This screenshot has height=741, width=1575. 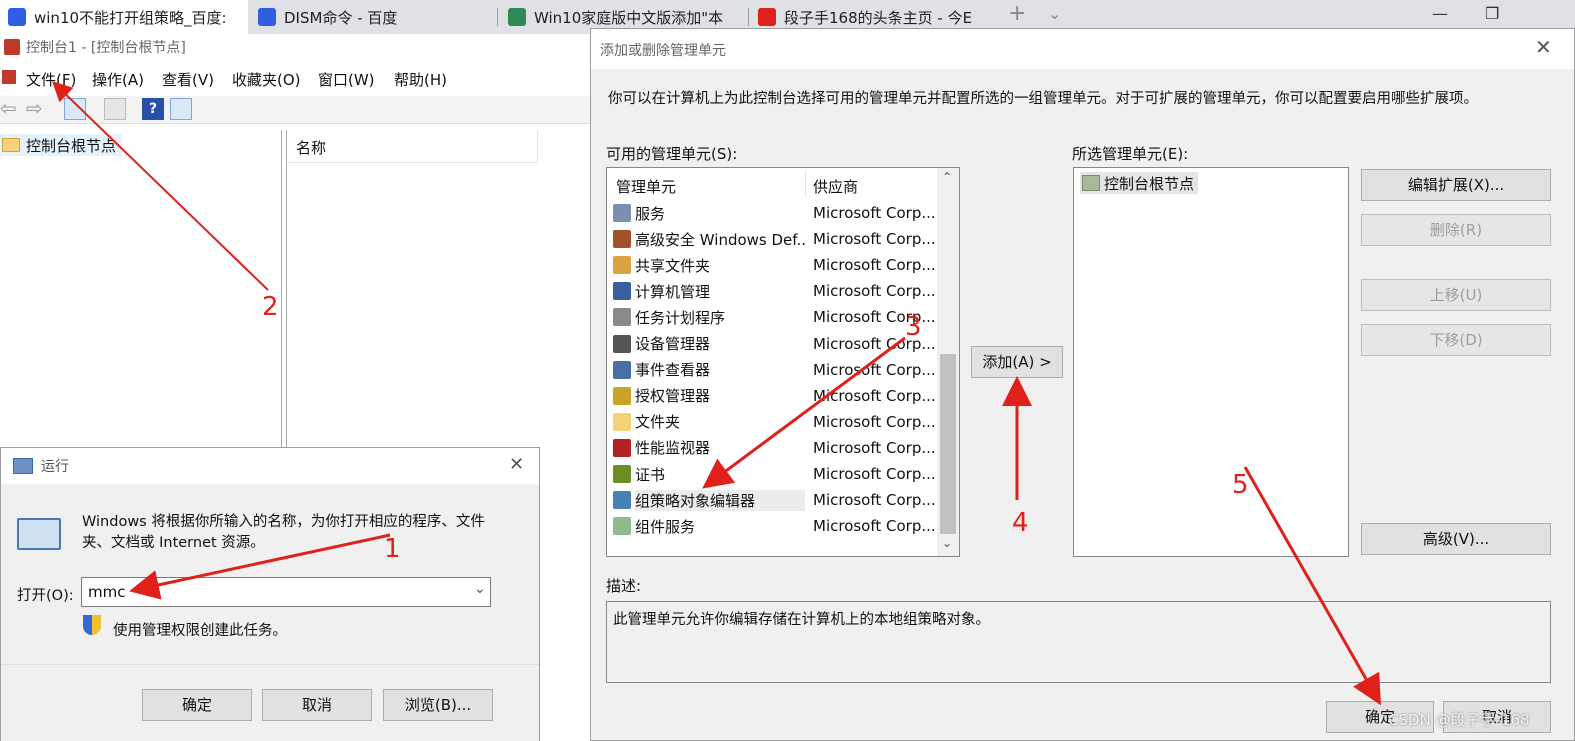 I want to click on annotation-label-1: 1, so click(x=392, y=549).